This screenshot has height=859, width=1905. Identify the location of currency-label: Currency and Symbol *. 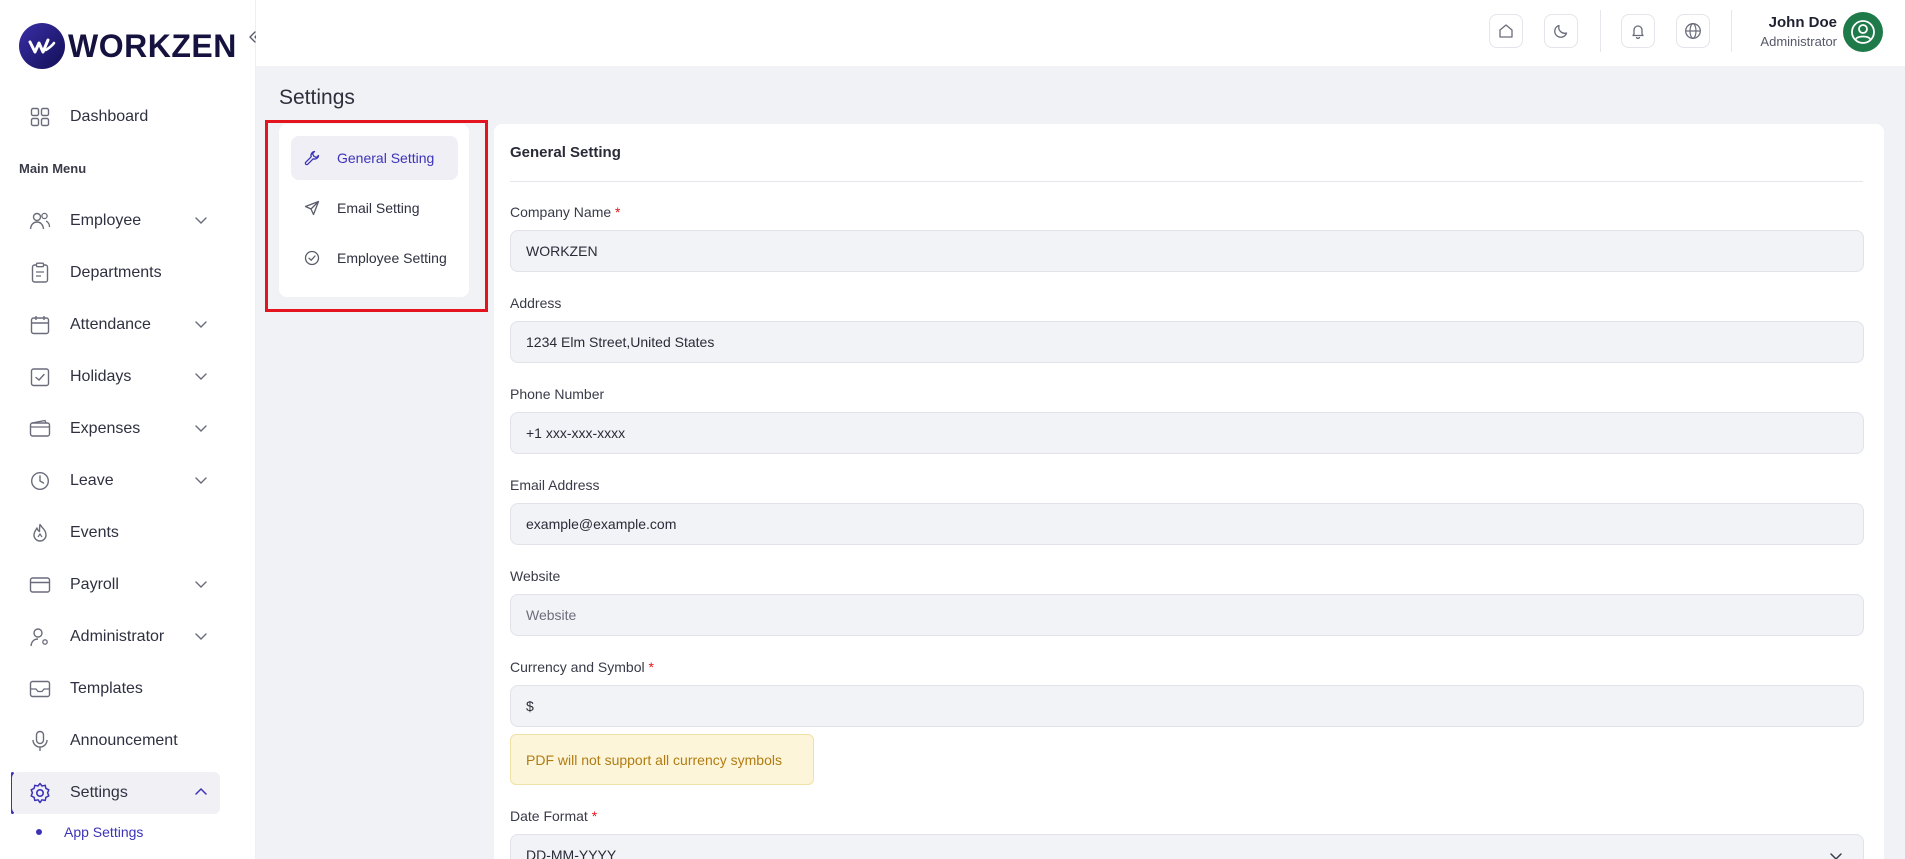
(582, 667).